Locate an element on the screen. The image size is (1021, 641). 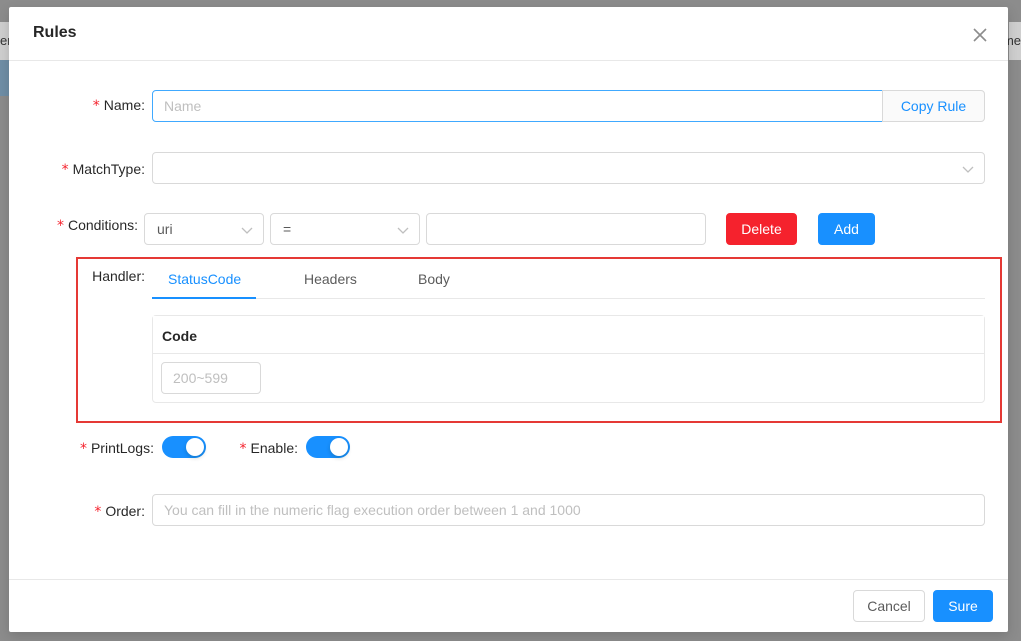
name-label: * Name: is located at coordinates (118, 105).